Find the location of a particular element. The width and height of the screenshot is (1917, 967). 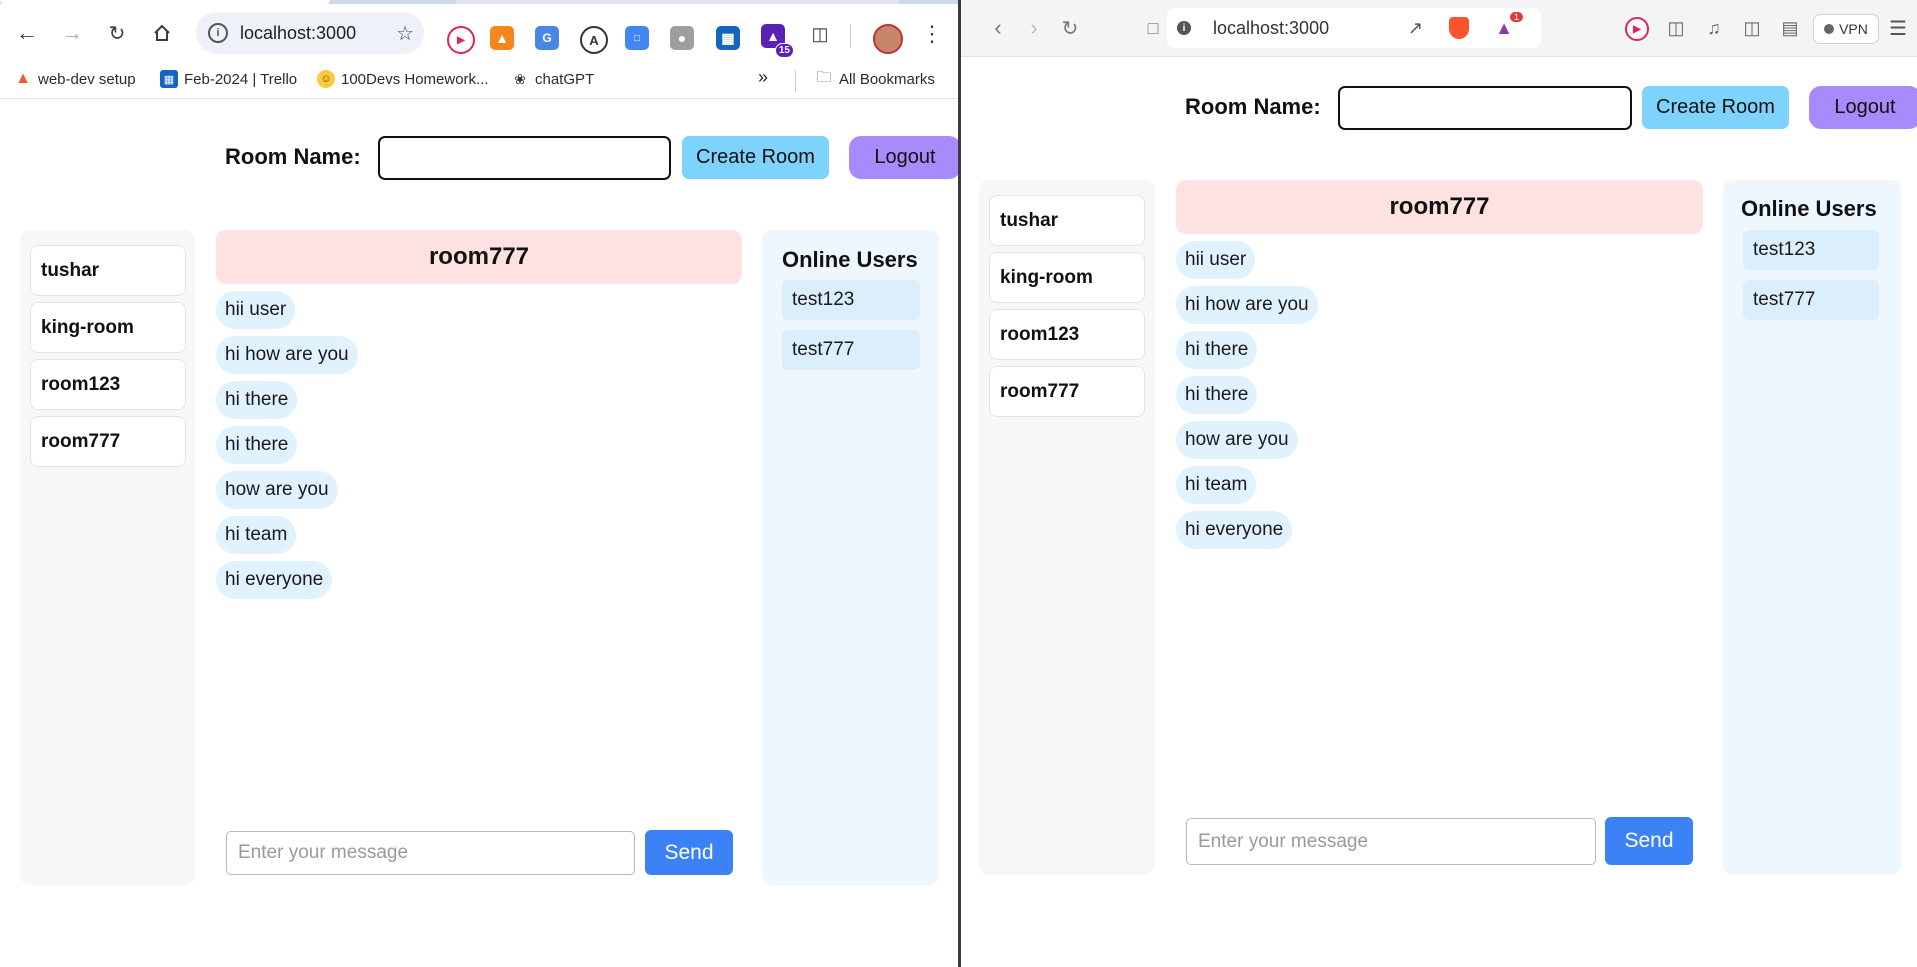

share-icon: ↗ is located at coordinates (1415, 28).